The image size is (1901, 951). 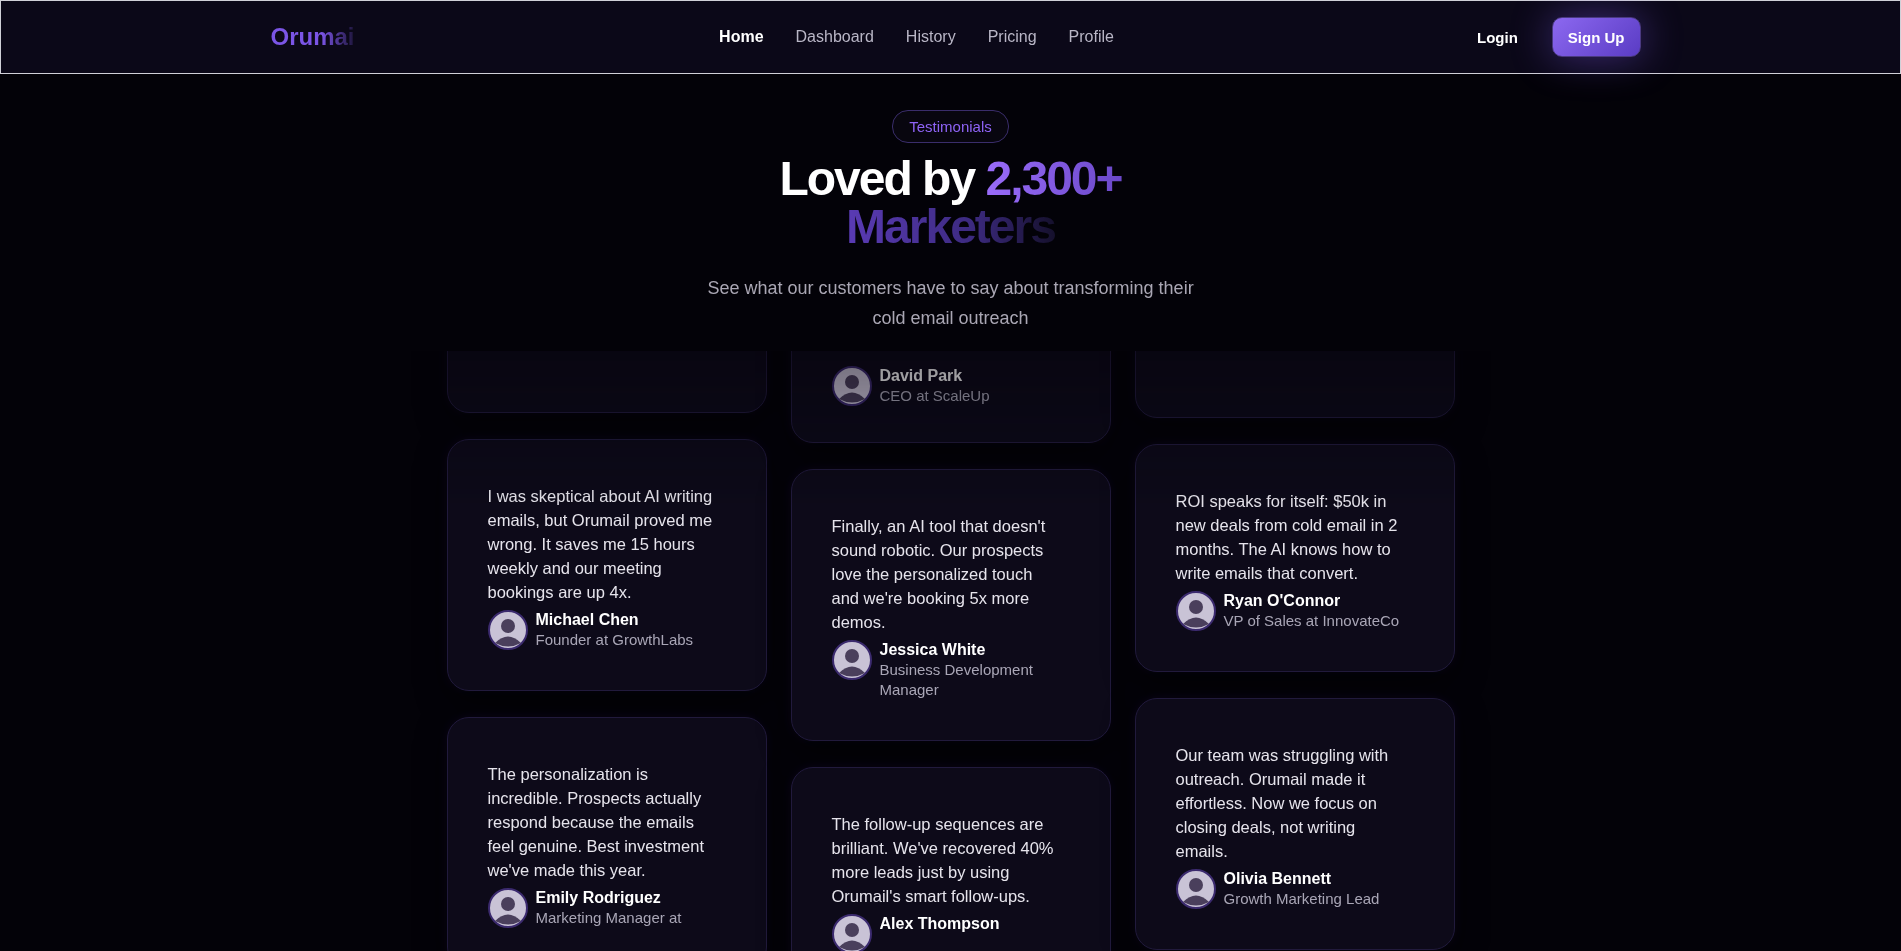 What do you see at coordinates (939, 924) in the screenshot?
I see `author-name: Alex Thompson` at bounding box center [939, 924].